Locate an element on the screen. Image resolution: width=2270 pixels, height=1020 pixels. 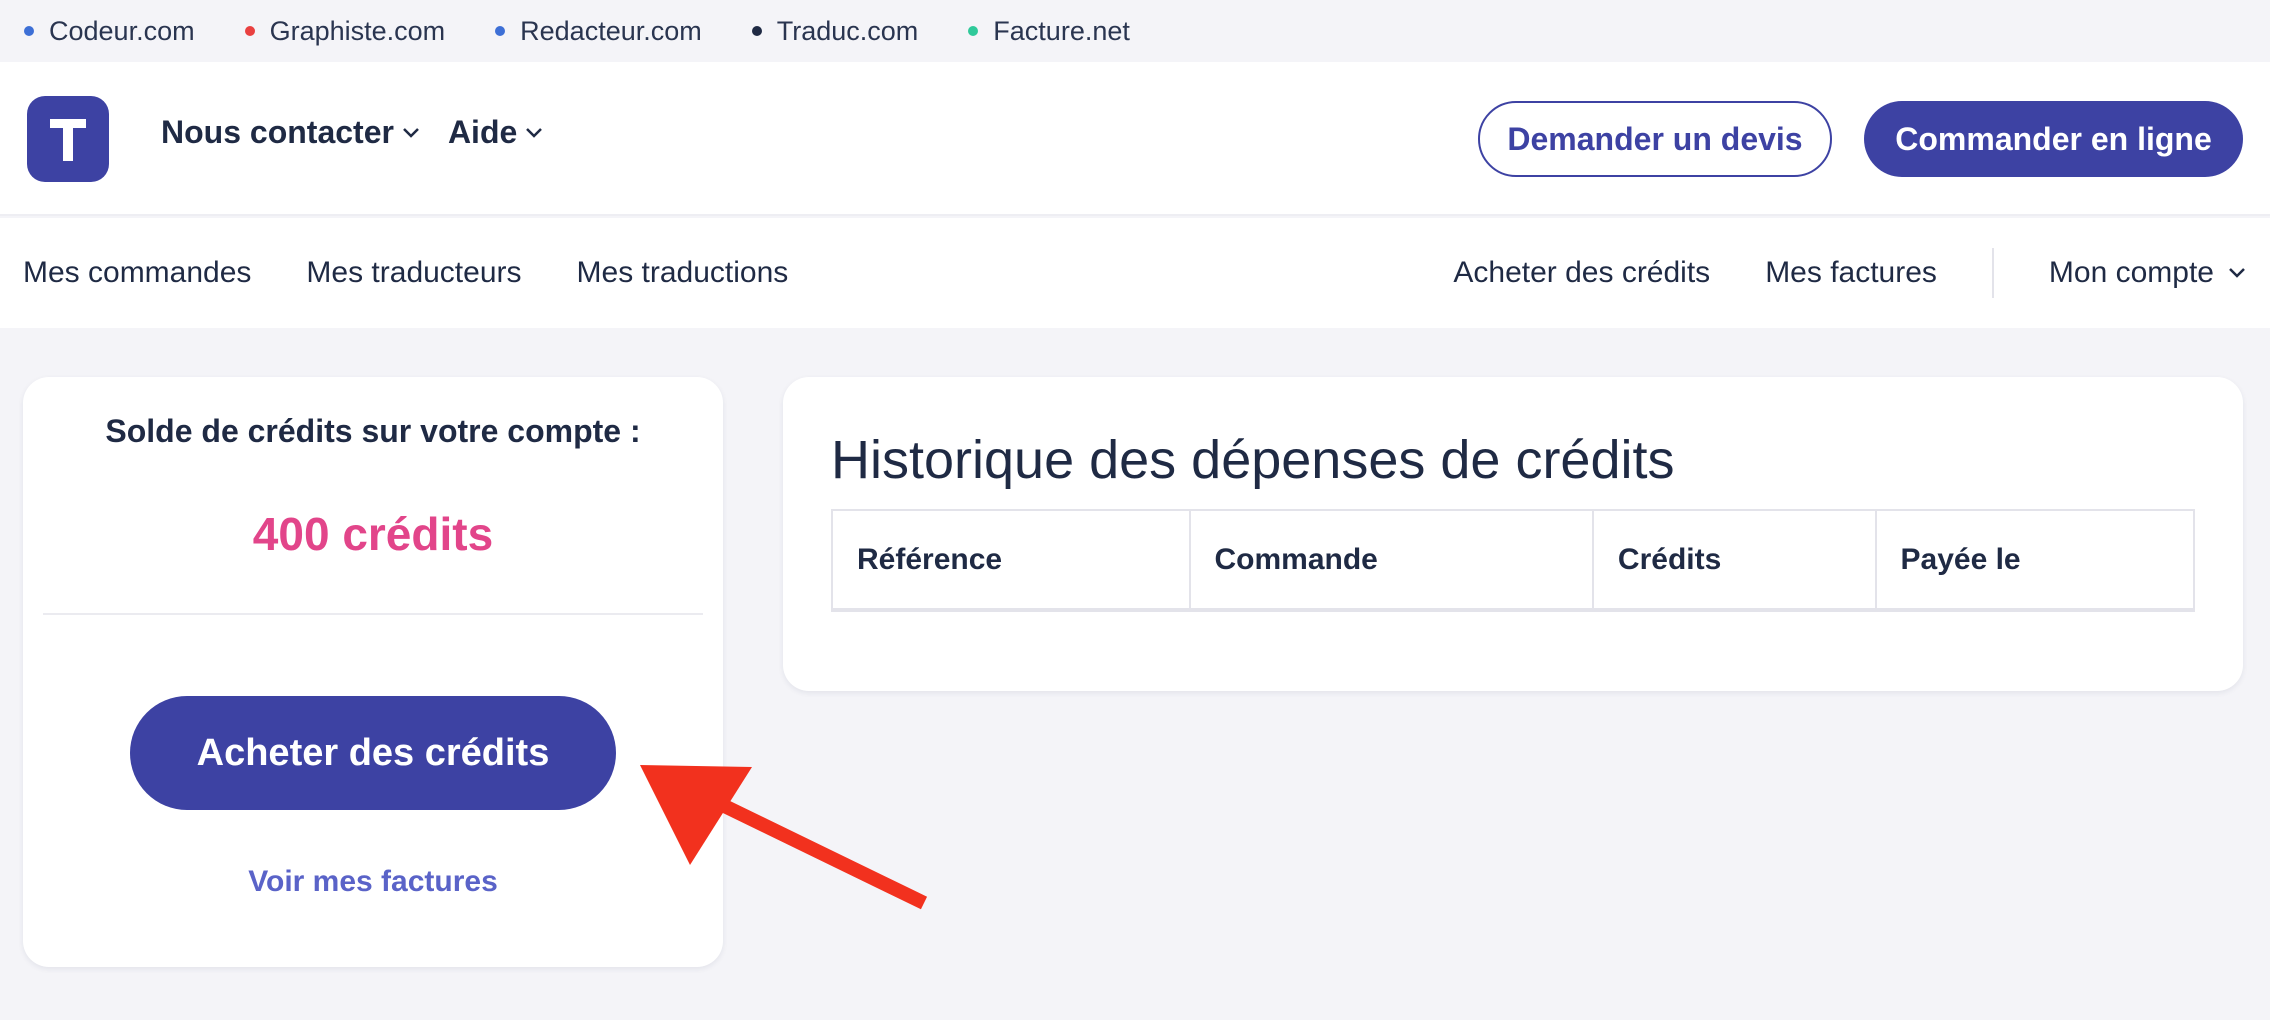
balance-label: Solde de crédits sur votre compte : is located at coordinates (373, 431).